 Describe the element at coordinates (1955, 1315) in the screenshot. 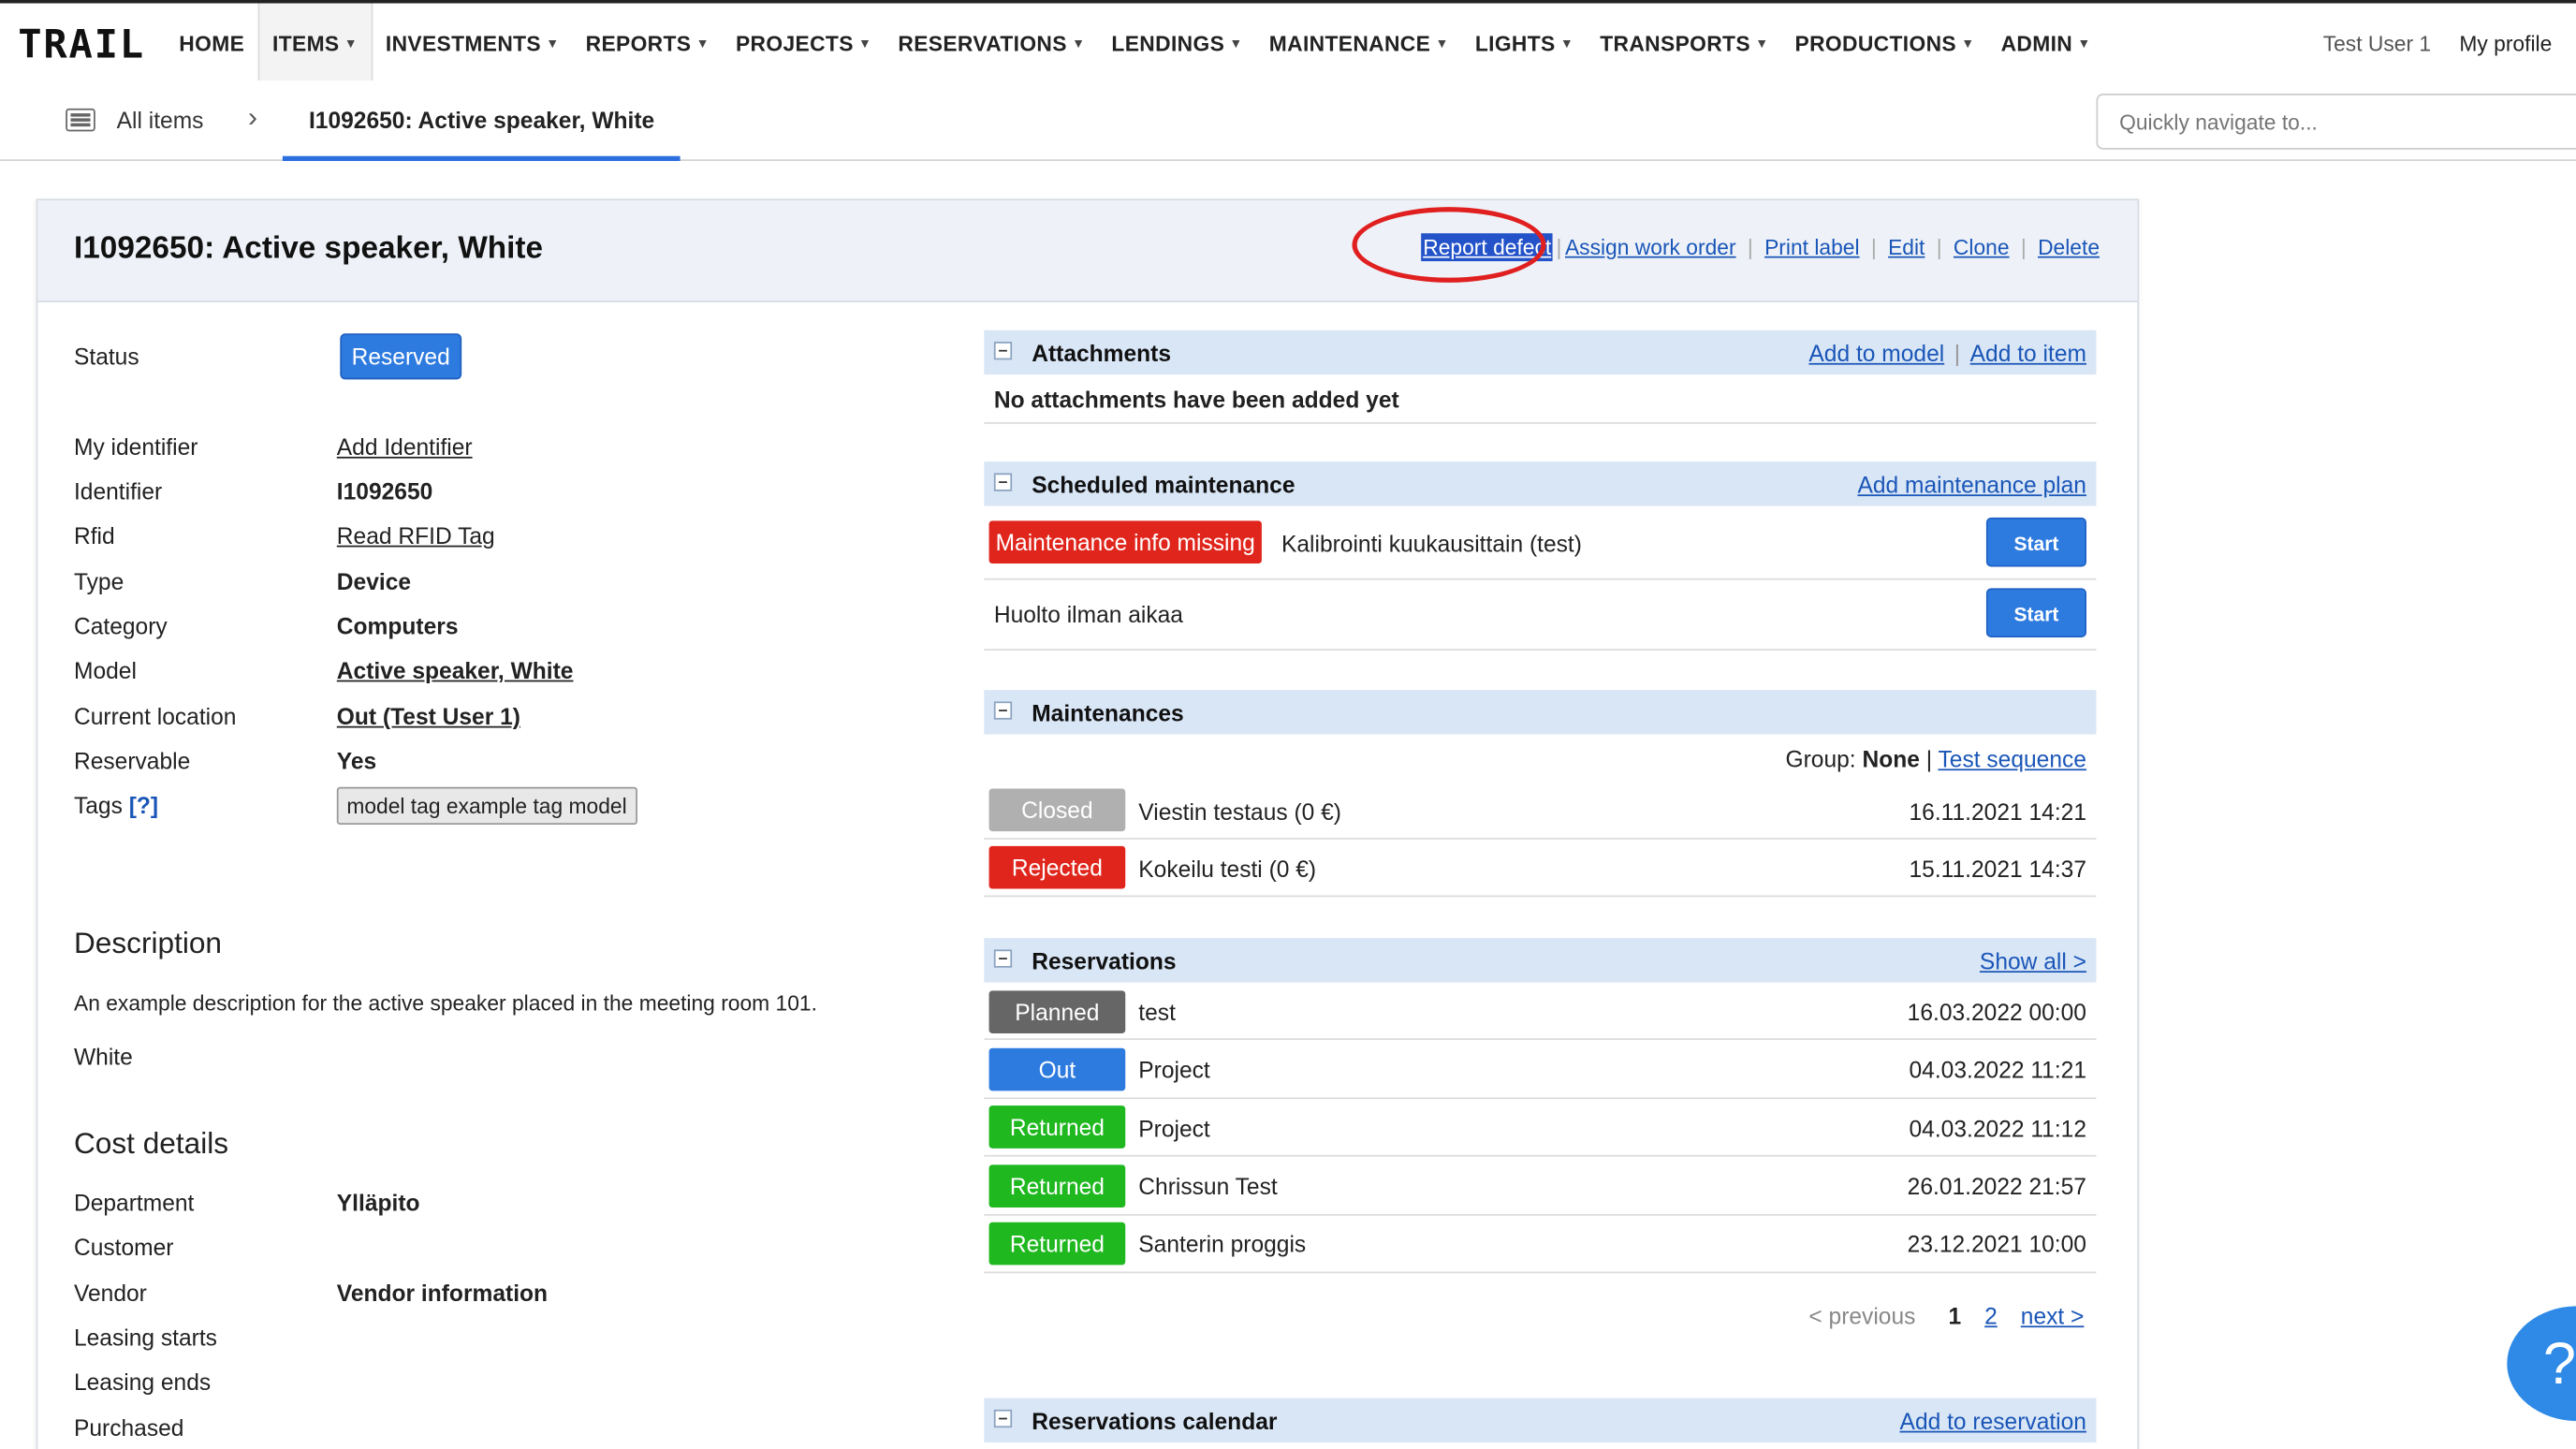

I see `pager-page-current: 1` at that location.